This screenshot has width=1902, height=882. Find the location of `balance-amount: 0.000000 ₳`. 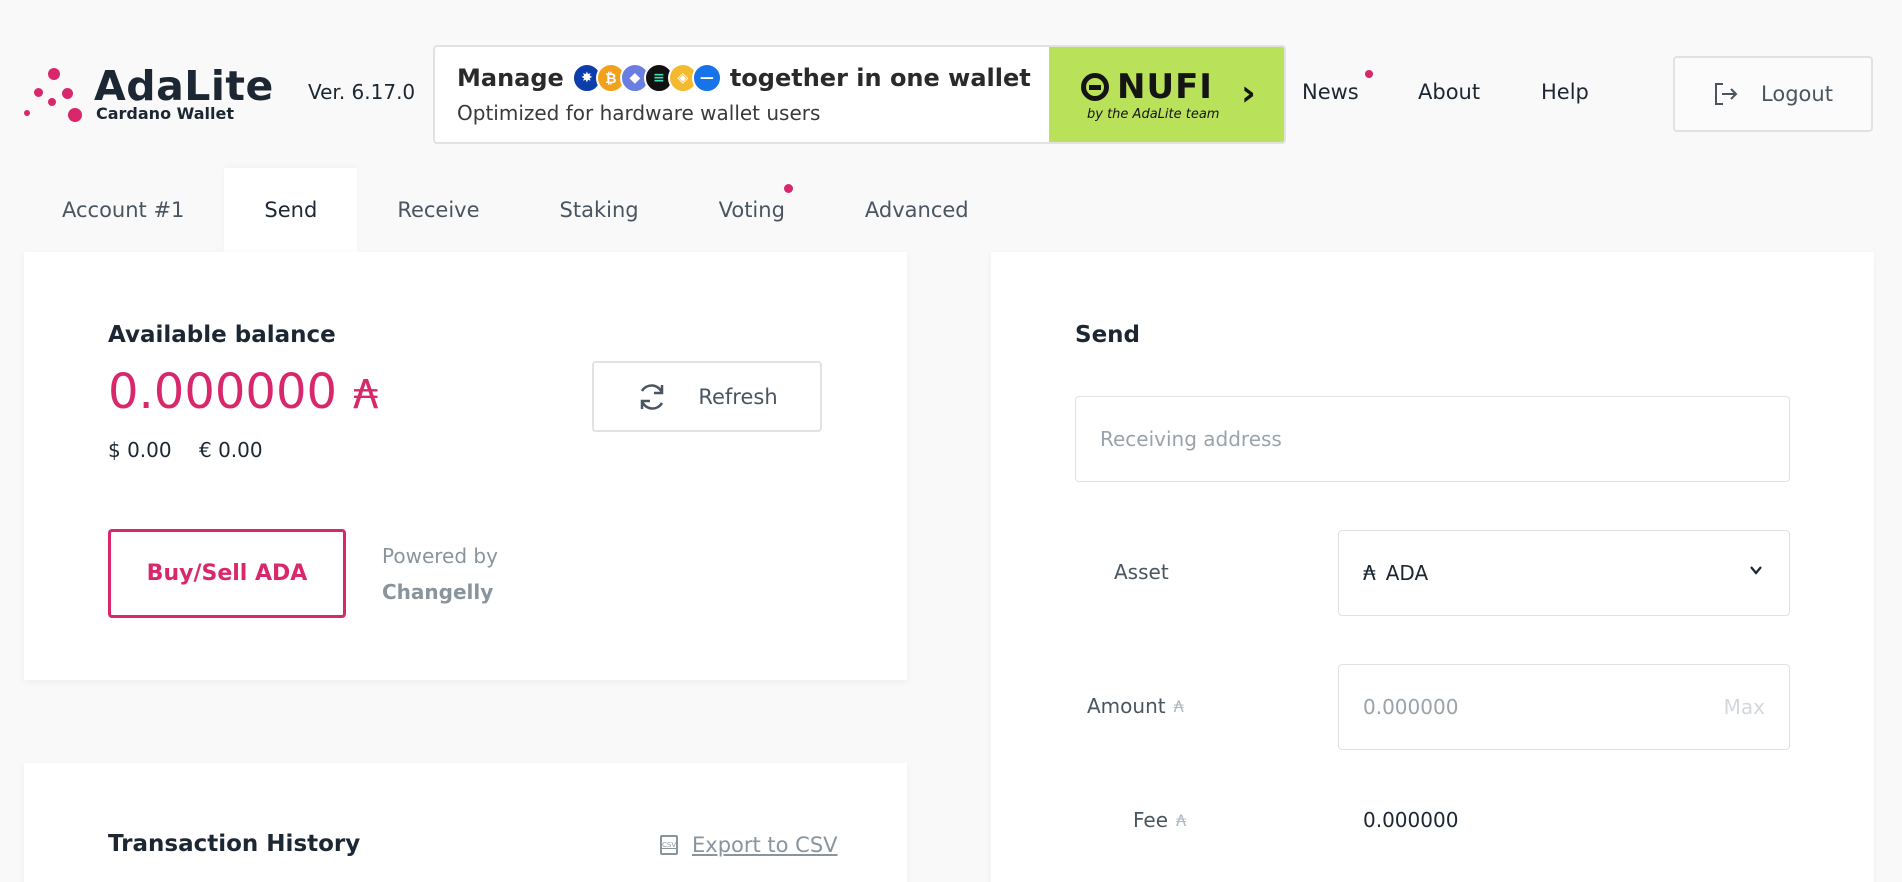

balance-amount: 0.000000 ₳ is located at coordinates (243, 392).